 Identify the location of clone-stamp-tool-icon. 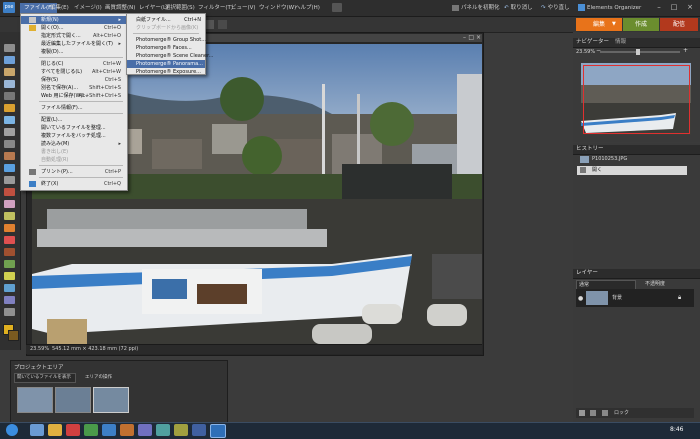
(9, 192).